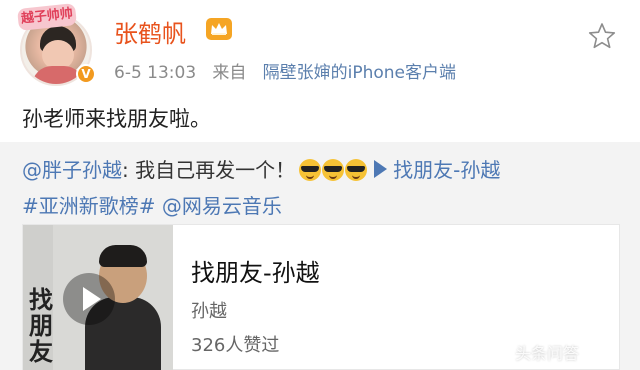 Image resolution: width=640 pixels, height=370 pixels. I want to click on song-title: 找朋友-孙越, so click(255, 270).